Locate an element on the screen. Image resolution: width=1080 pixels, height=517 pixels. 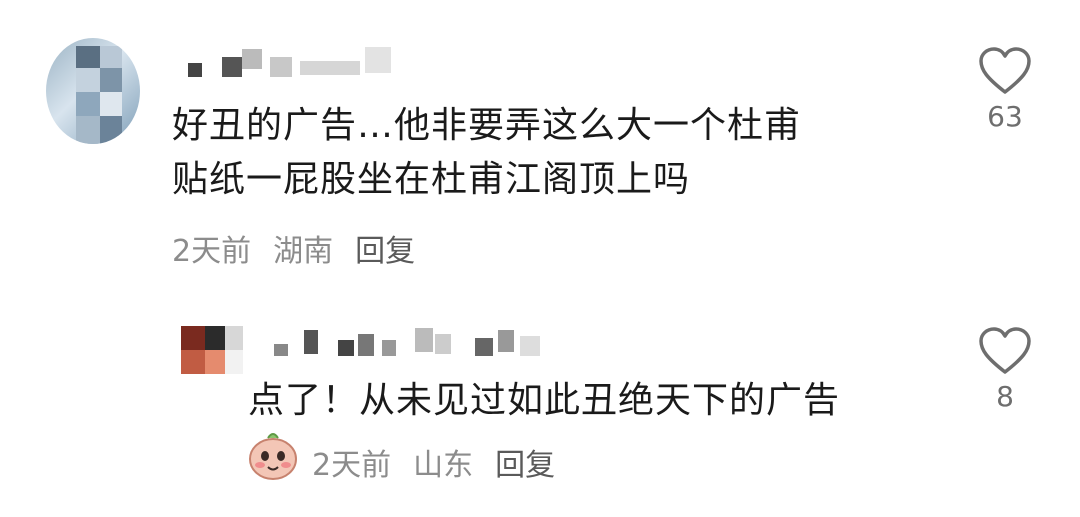
like-button: 63 is located at coordinates (1005, 89).